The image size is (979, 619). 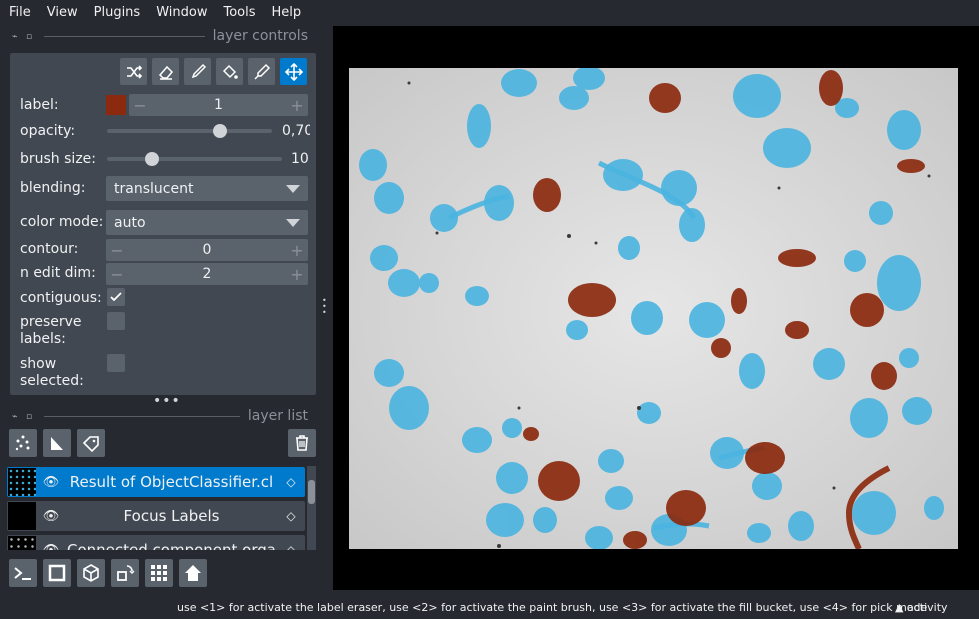 I want to click on brush-size-value: 10, so click(x=300, y=159).